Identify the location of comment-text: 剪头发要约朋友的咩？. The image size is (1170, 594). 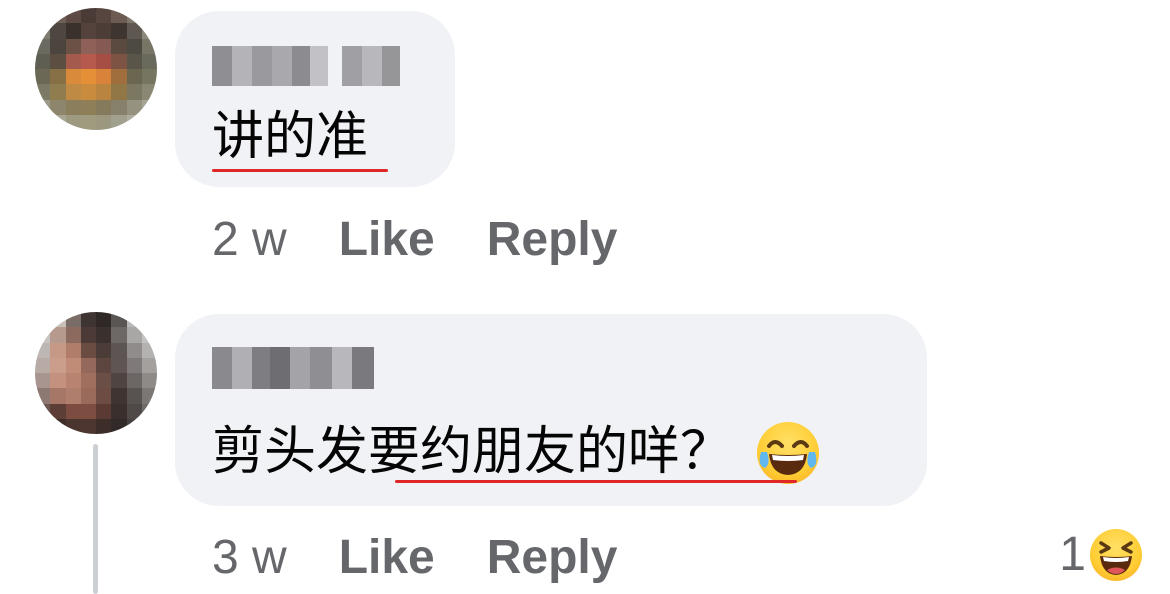
(515, 454).